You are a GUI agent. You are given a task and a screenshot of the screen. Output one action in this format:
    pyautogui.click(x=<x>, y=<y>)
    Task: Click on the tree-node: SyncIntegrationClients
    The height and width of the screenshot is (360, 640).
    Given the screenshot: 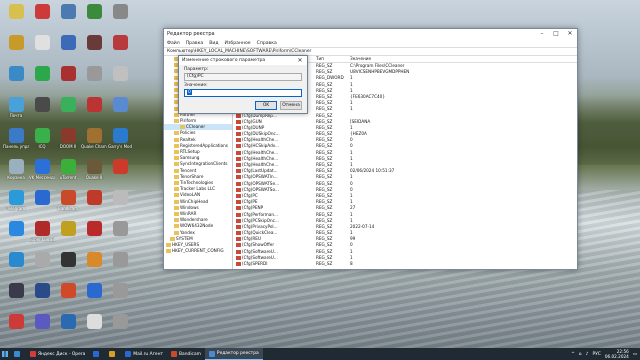 What is the action you would take?
    pyautogui.click(x=198, y=164)
    